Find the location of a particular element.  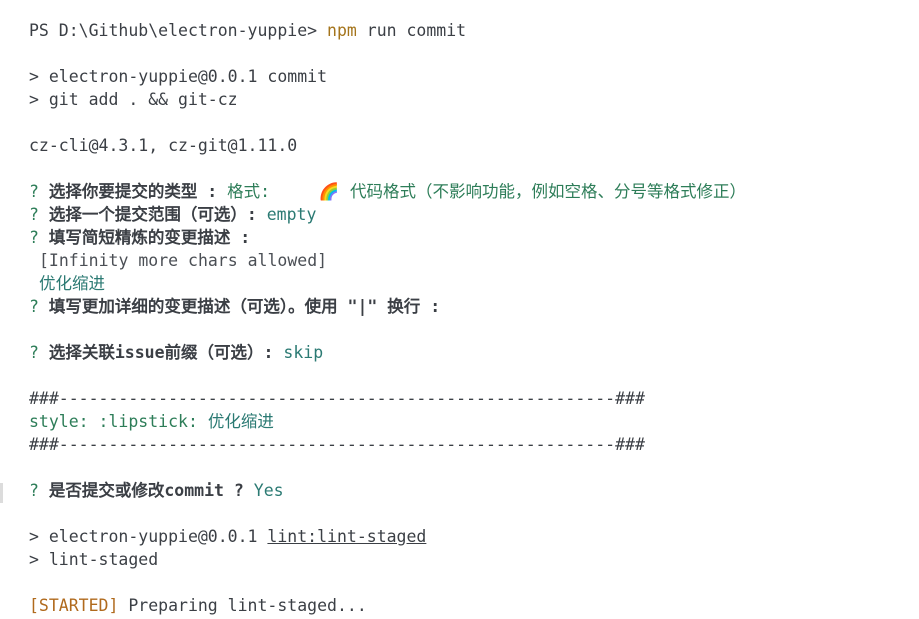

question-label: 填写简短精炼的变更描述 : is located at coordinates (149, 237).